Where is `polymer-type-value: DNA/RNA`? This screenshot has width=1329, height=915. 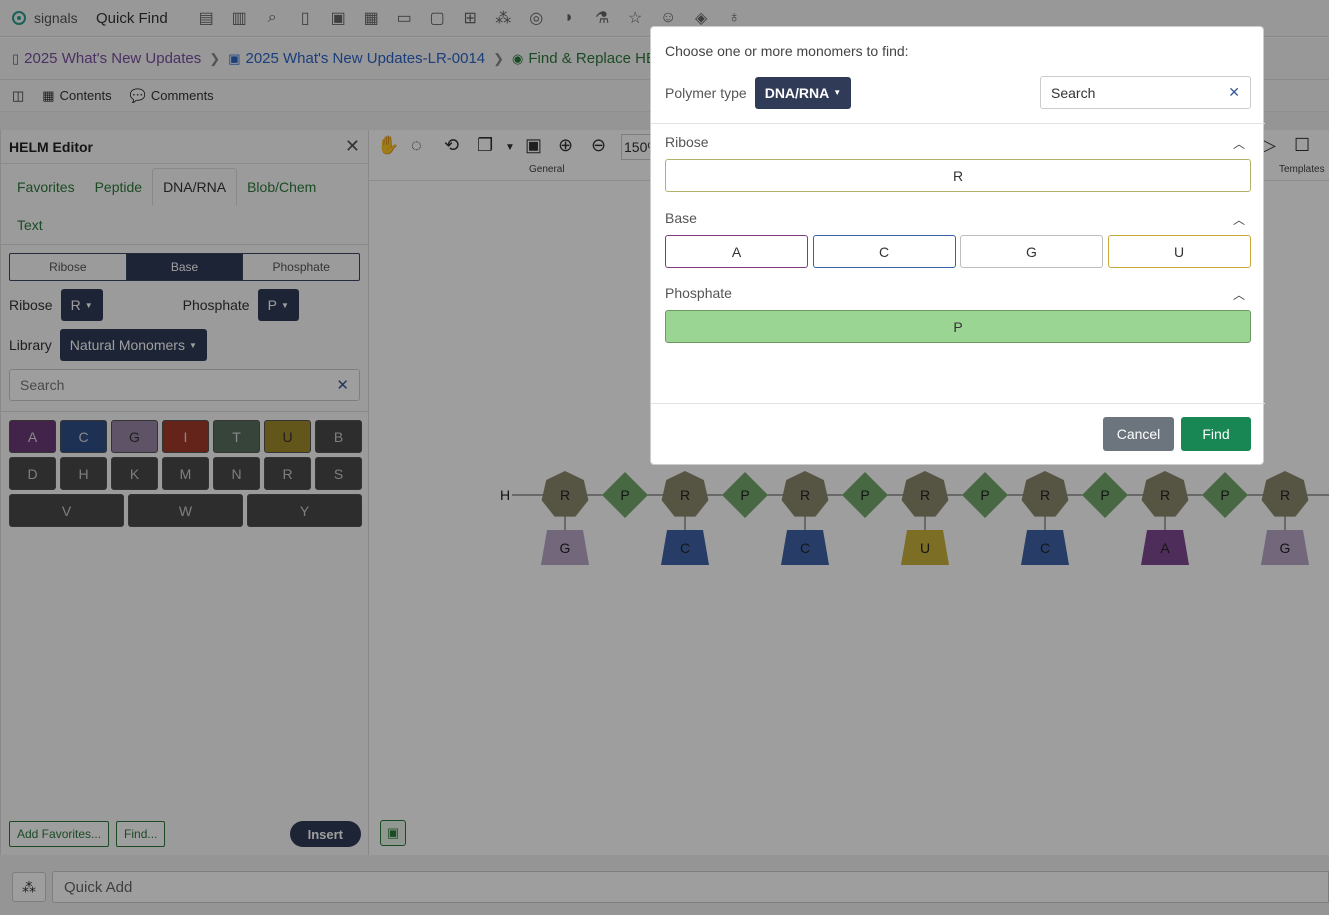
polymer-type-value: DNA/RNA is located at coordinates (797, 92).